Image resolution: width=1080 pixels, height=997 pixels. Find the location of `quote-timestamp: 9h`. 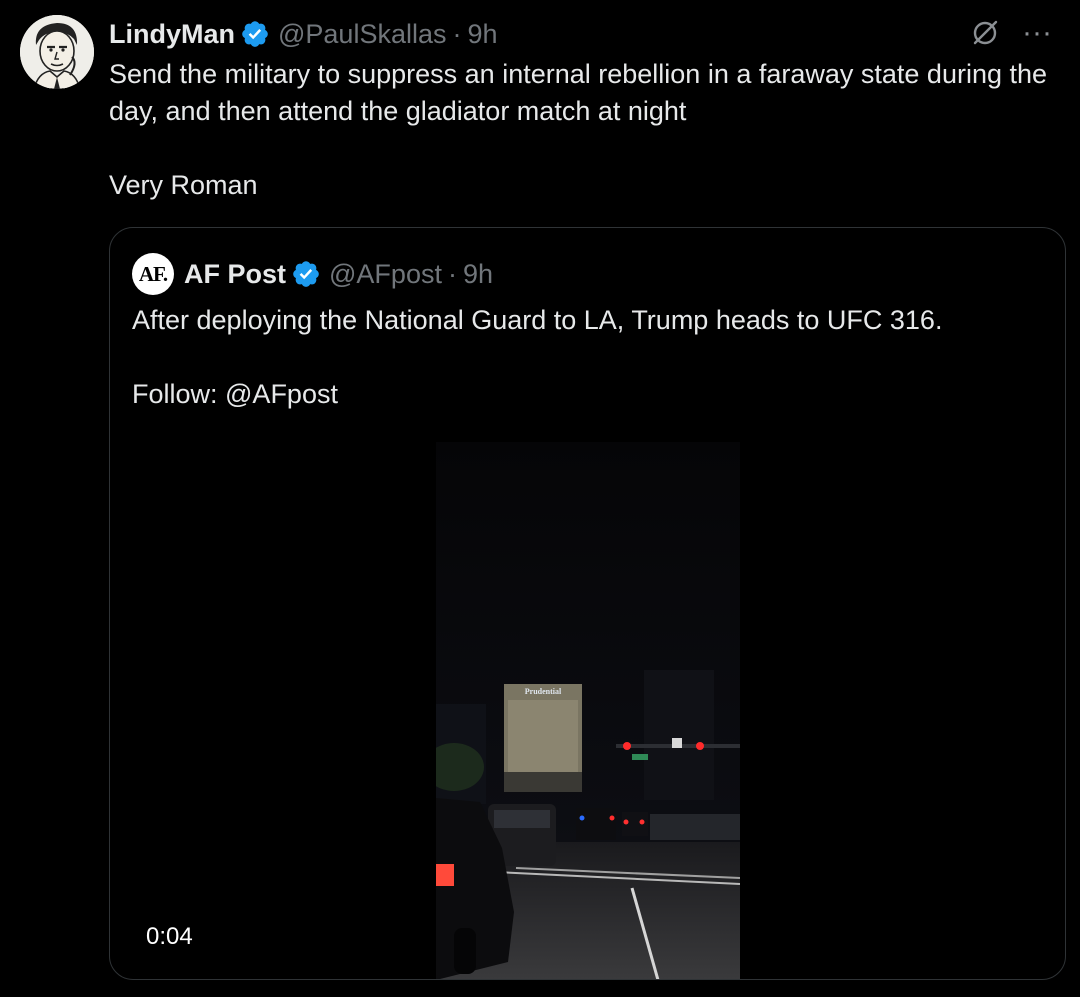

quote-timestamp: 9h is located at coordinates (478, 273).